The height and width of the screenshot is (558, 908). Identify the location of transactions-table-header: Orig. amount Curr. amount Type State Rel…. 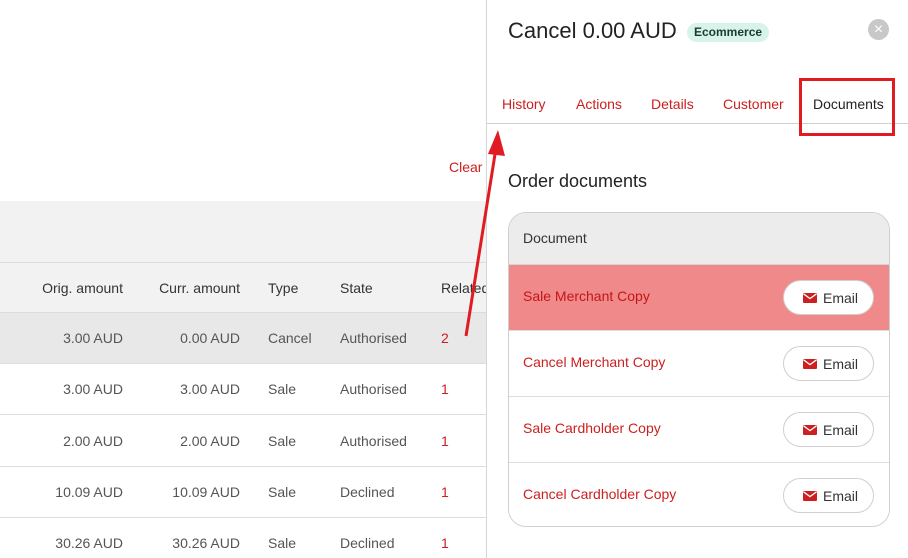
(243, 287).